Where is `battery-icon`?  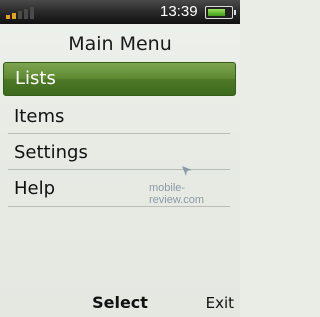
battery-icon is located at coordinates (220, 12).